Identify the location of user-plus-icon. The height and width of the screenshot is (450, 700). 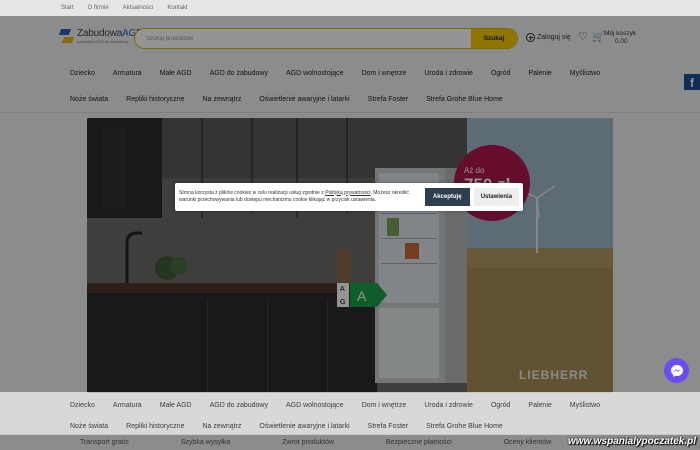
(530, 37).